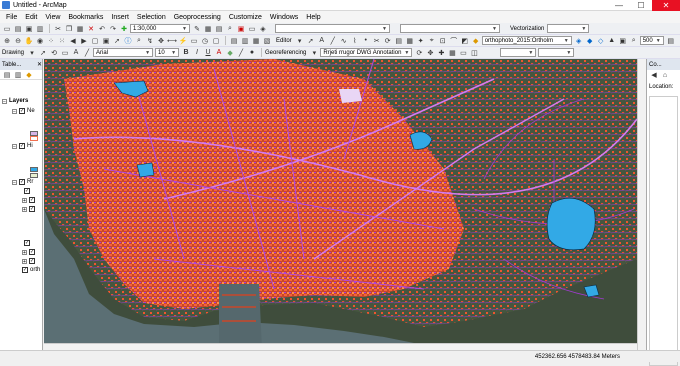 The height and width of the screenshot is (366, 680). Describe the element at coordinates (18, 41) in the screenshot. I see `zoom-out-icon: ⊖` at that location.